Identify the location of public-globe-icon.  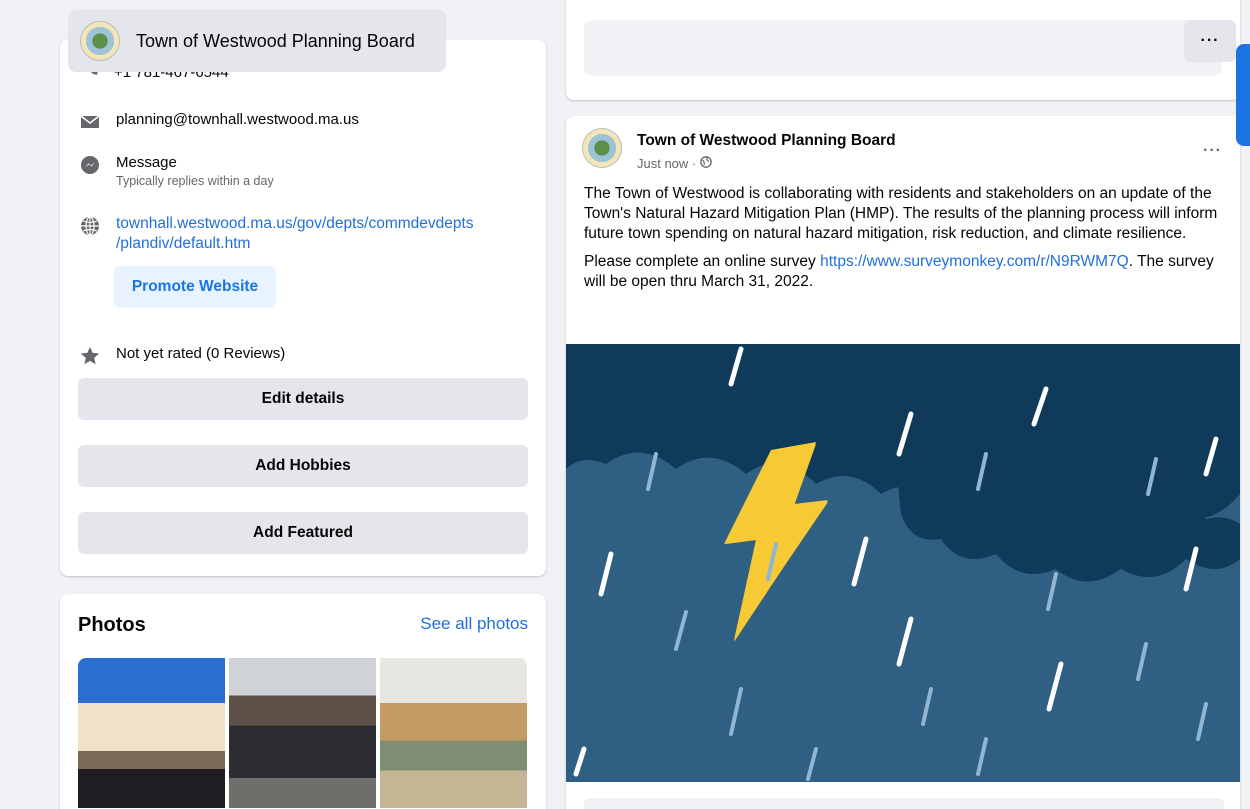
(706, 163).